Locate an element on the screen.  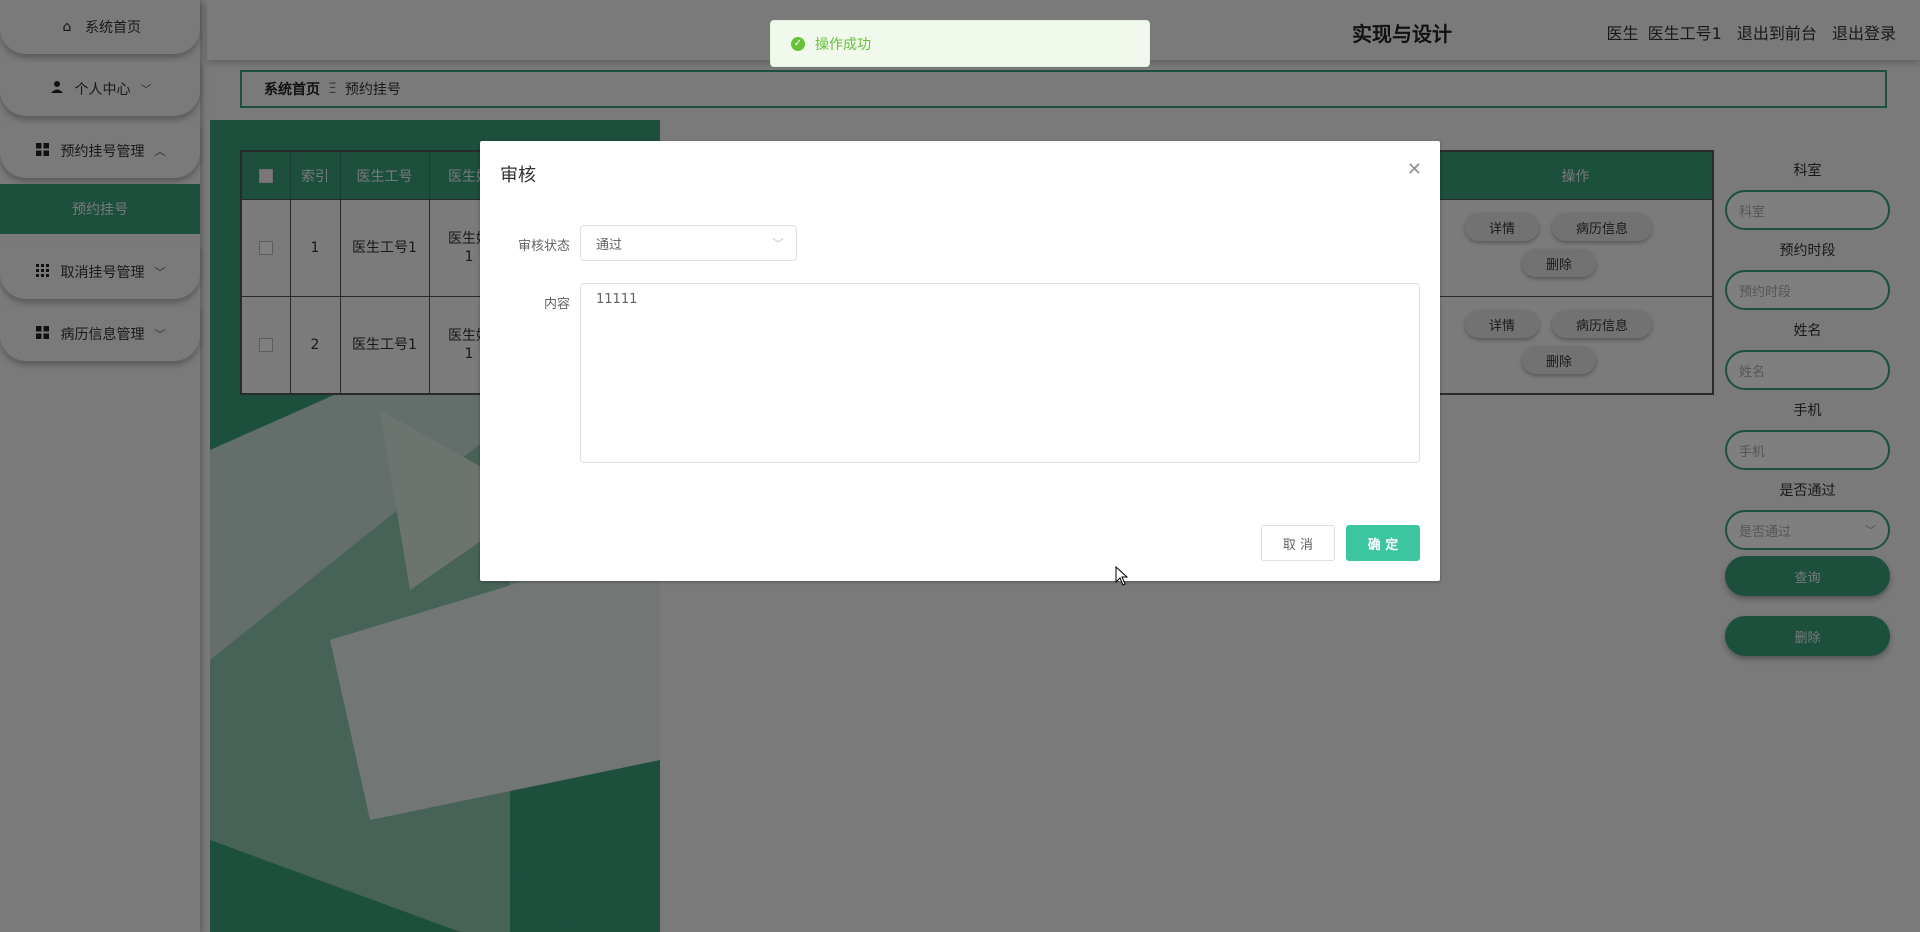
cancel-button: 取 消 is located at coordinates (1298, 543).